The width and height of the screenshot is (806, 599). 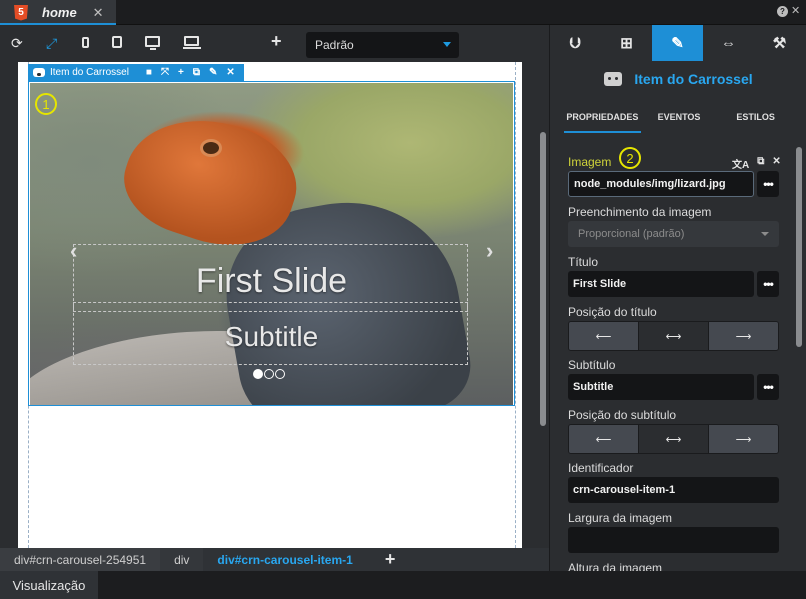 What do you see at coordinates (613, 79) in the screenshot?
I see `robot-icon` at bounding box center [613, 79].